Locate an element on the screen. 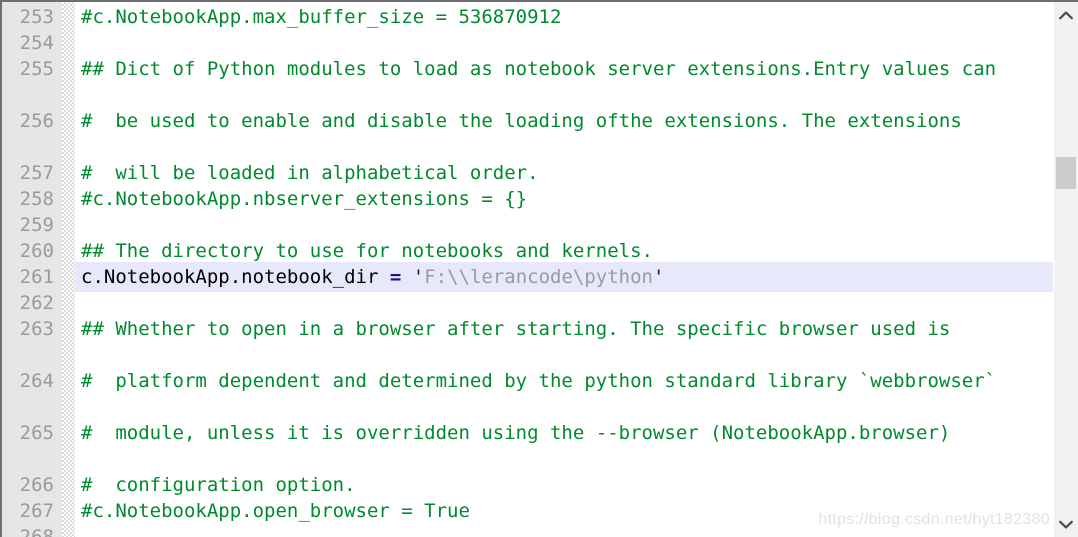 The width and height of the screenshot is (1078, 537). code-line: #c.NotebookApp.nbserver_extensions = {} is located at coordinates (564, 199).